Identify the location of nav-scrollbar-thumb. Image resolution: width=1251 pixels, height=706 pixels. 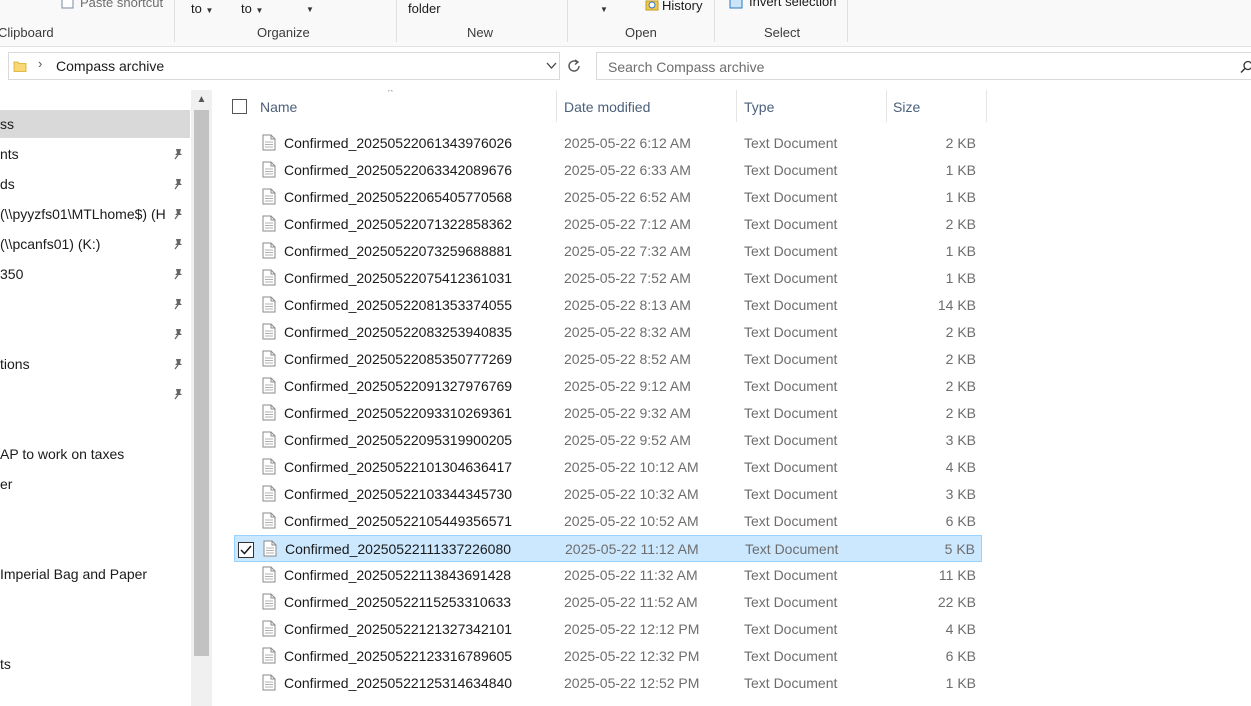
(201, 383).